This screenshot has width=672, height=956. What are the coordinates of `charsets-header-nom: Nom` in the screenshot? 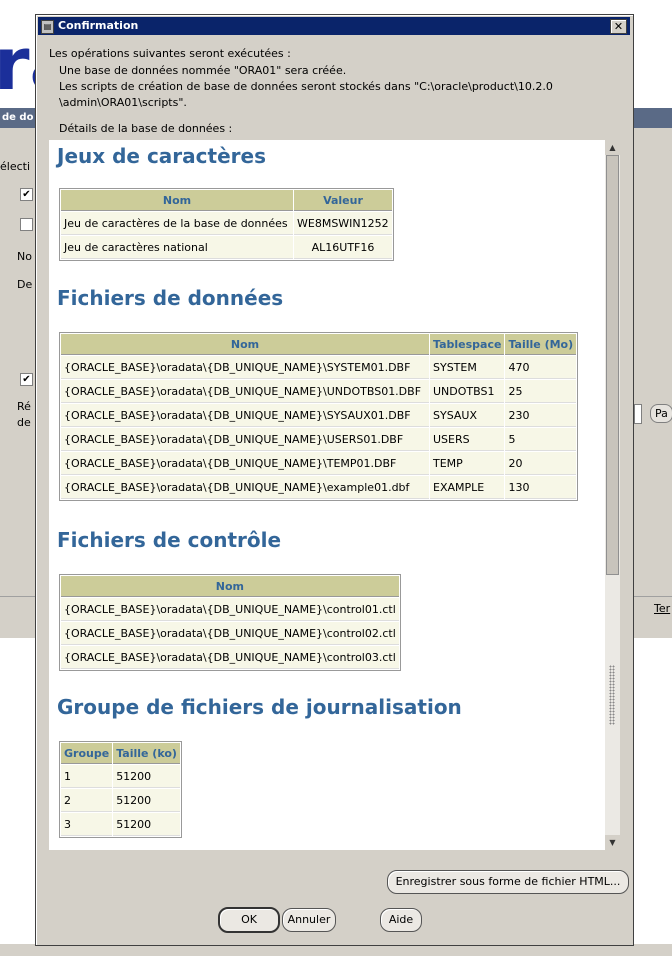 It's located at (177, 200).